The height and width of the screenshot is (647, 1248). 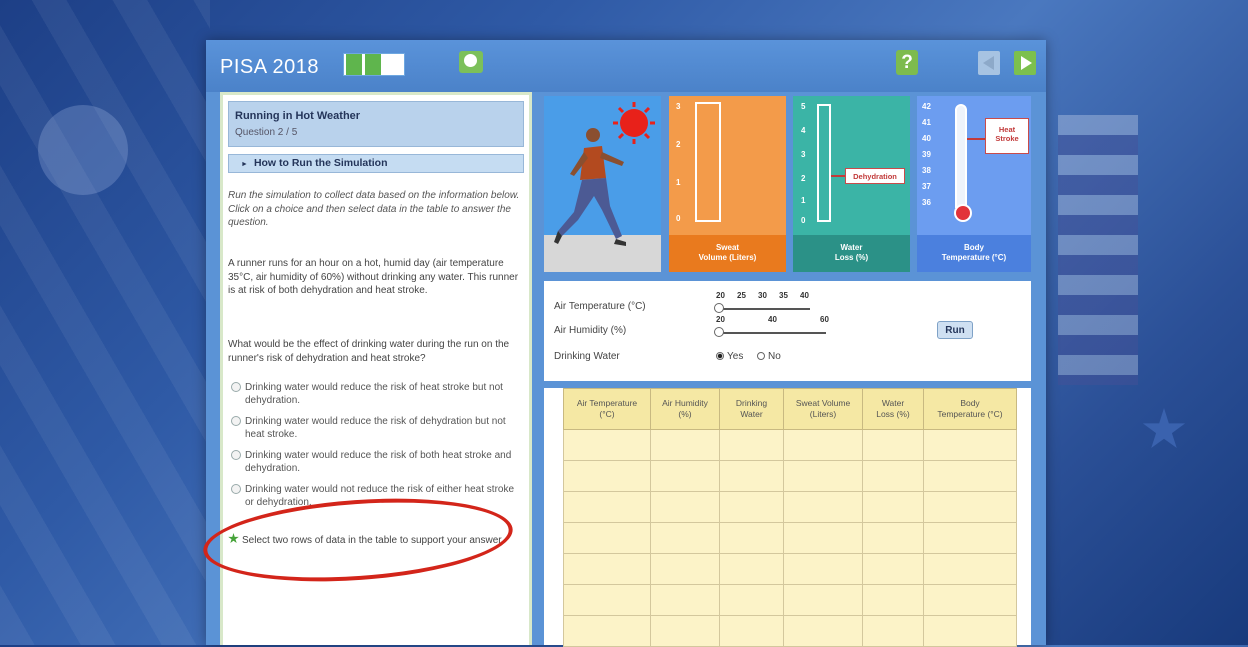 I want to click on triangle-right-icon: ►, so click(x=244, y=164).